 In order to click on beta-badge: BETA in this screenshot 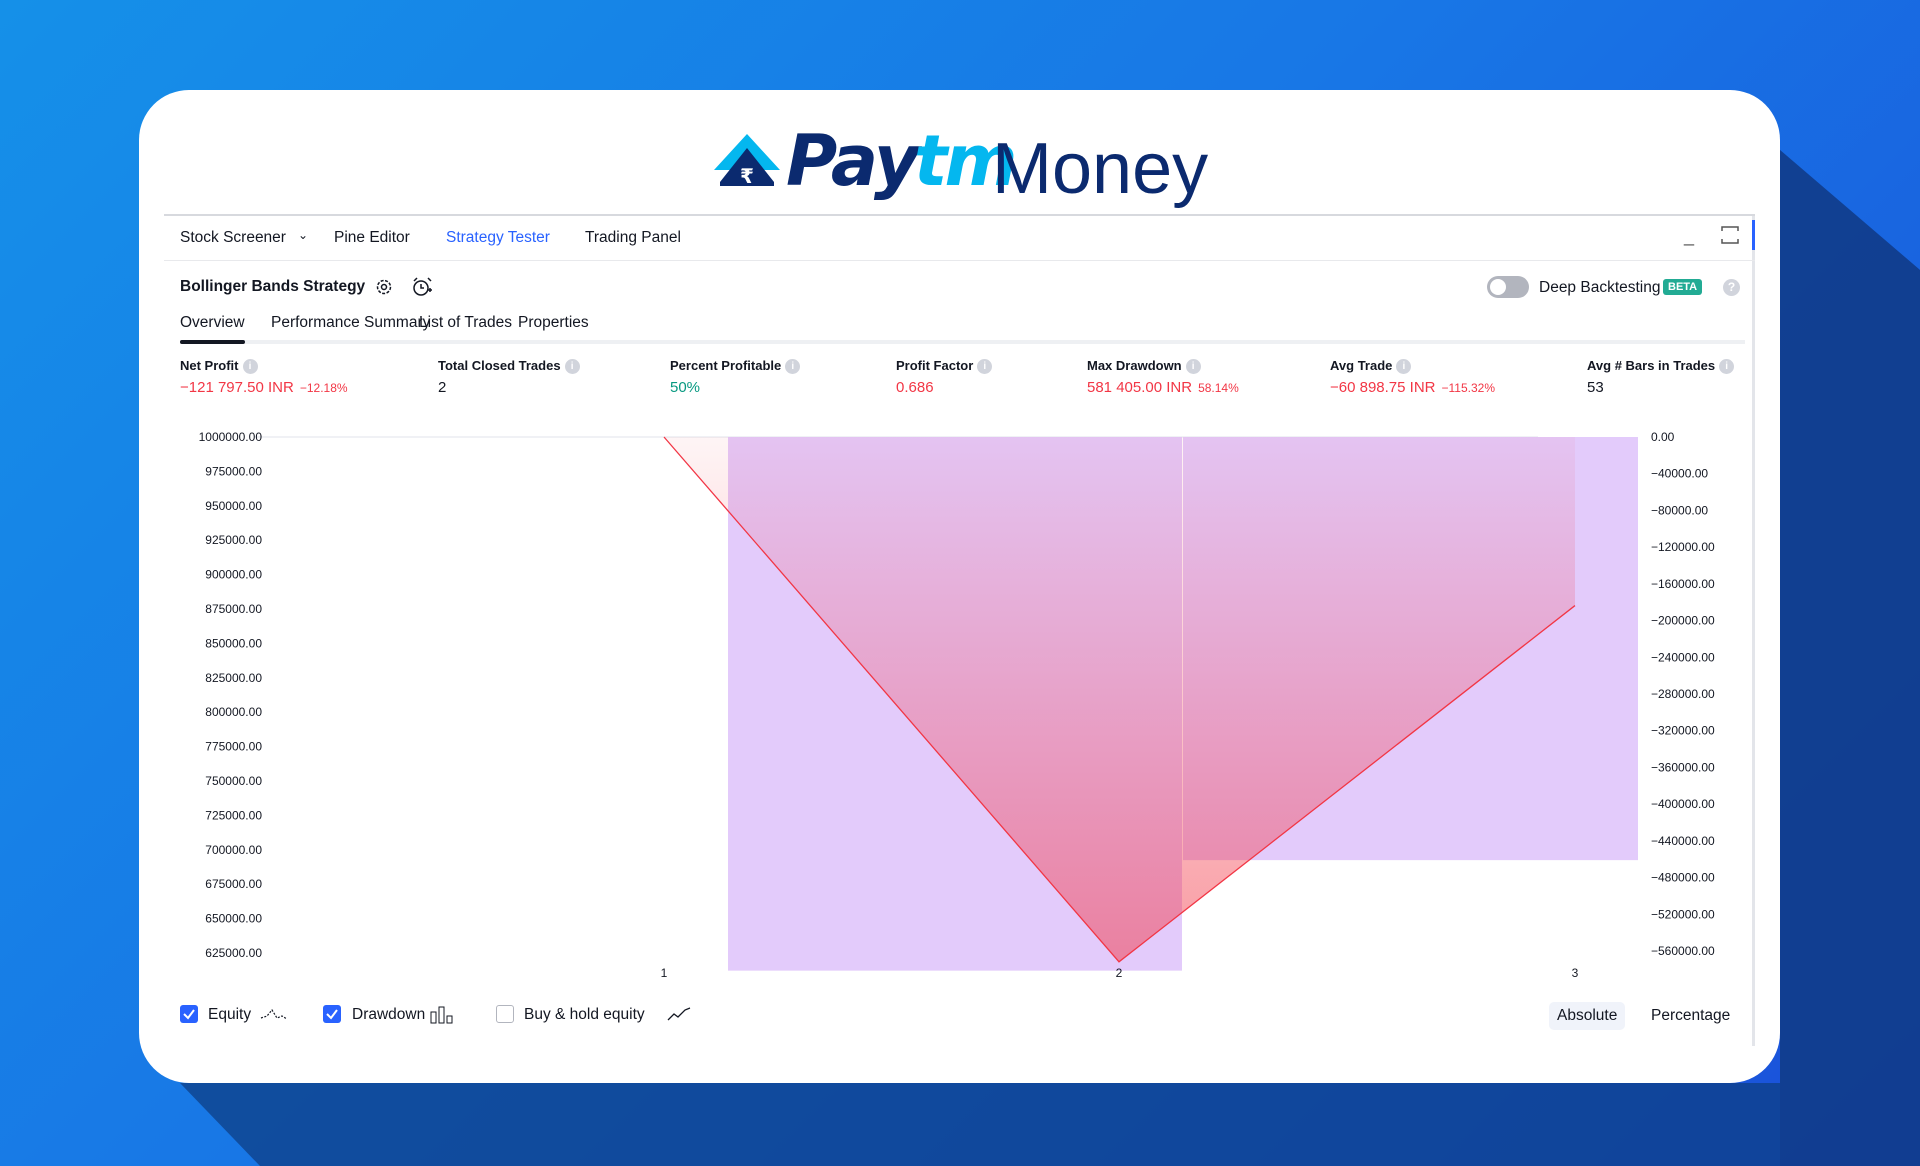, I will do `click(1683, 287)`.